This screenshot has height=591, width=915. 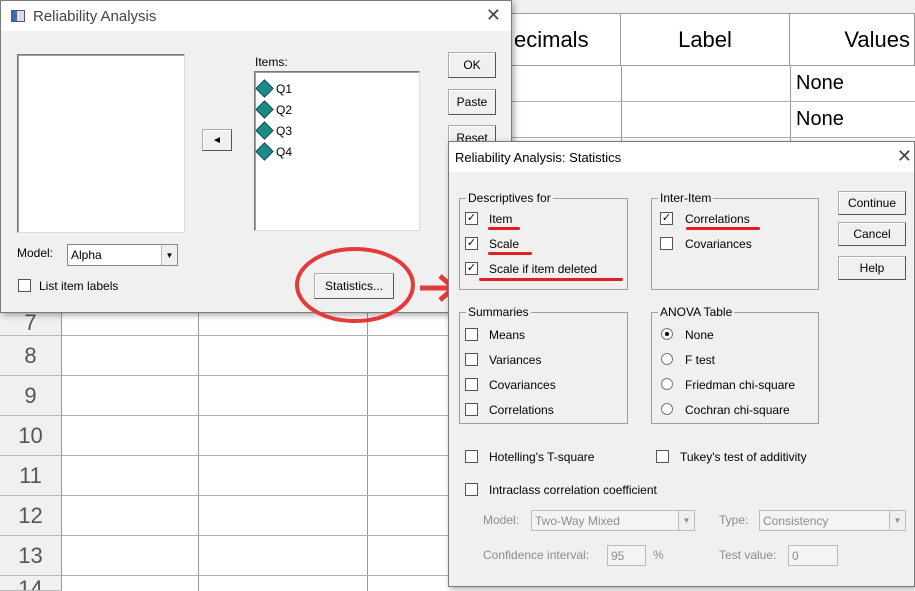 What do you see at coordinates (86, 255) in the screenshot?
I see `model-dropdown-value: Alpha` at bounding box center [86, 255].